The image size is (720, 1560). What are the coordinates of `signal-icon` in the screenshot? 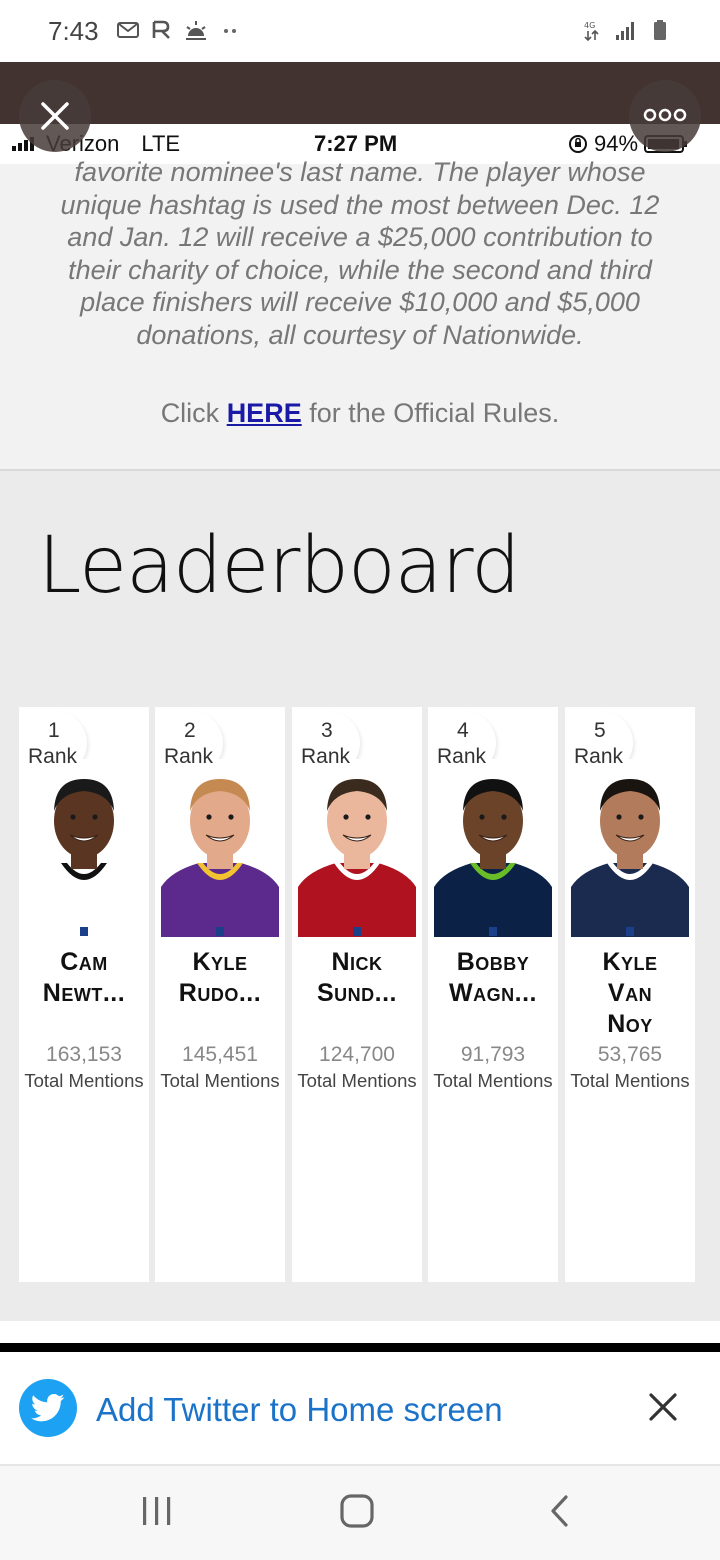 It's located at (625, 31).